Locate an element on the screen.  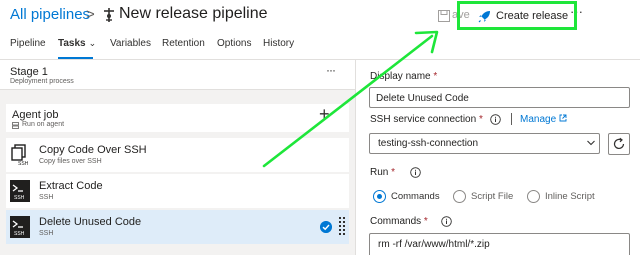
tab-history: History is located at coordinates (278, 41).